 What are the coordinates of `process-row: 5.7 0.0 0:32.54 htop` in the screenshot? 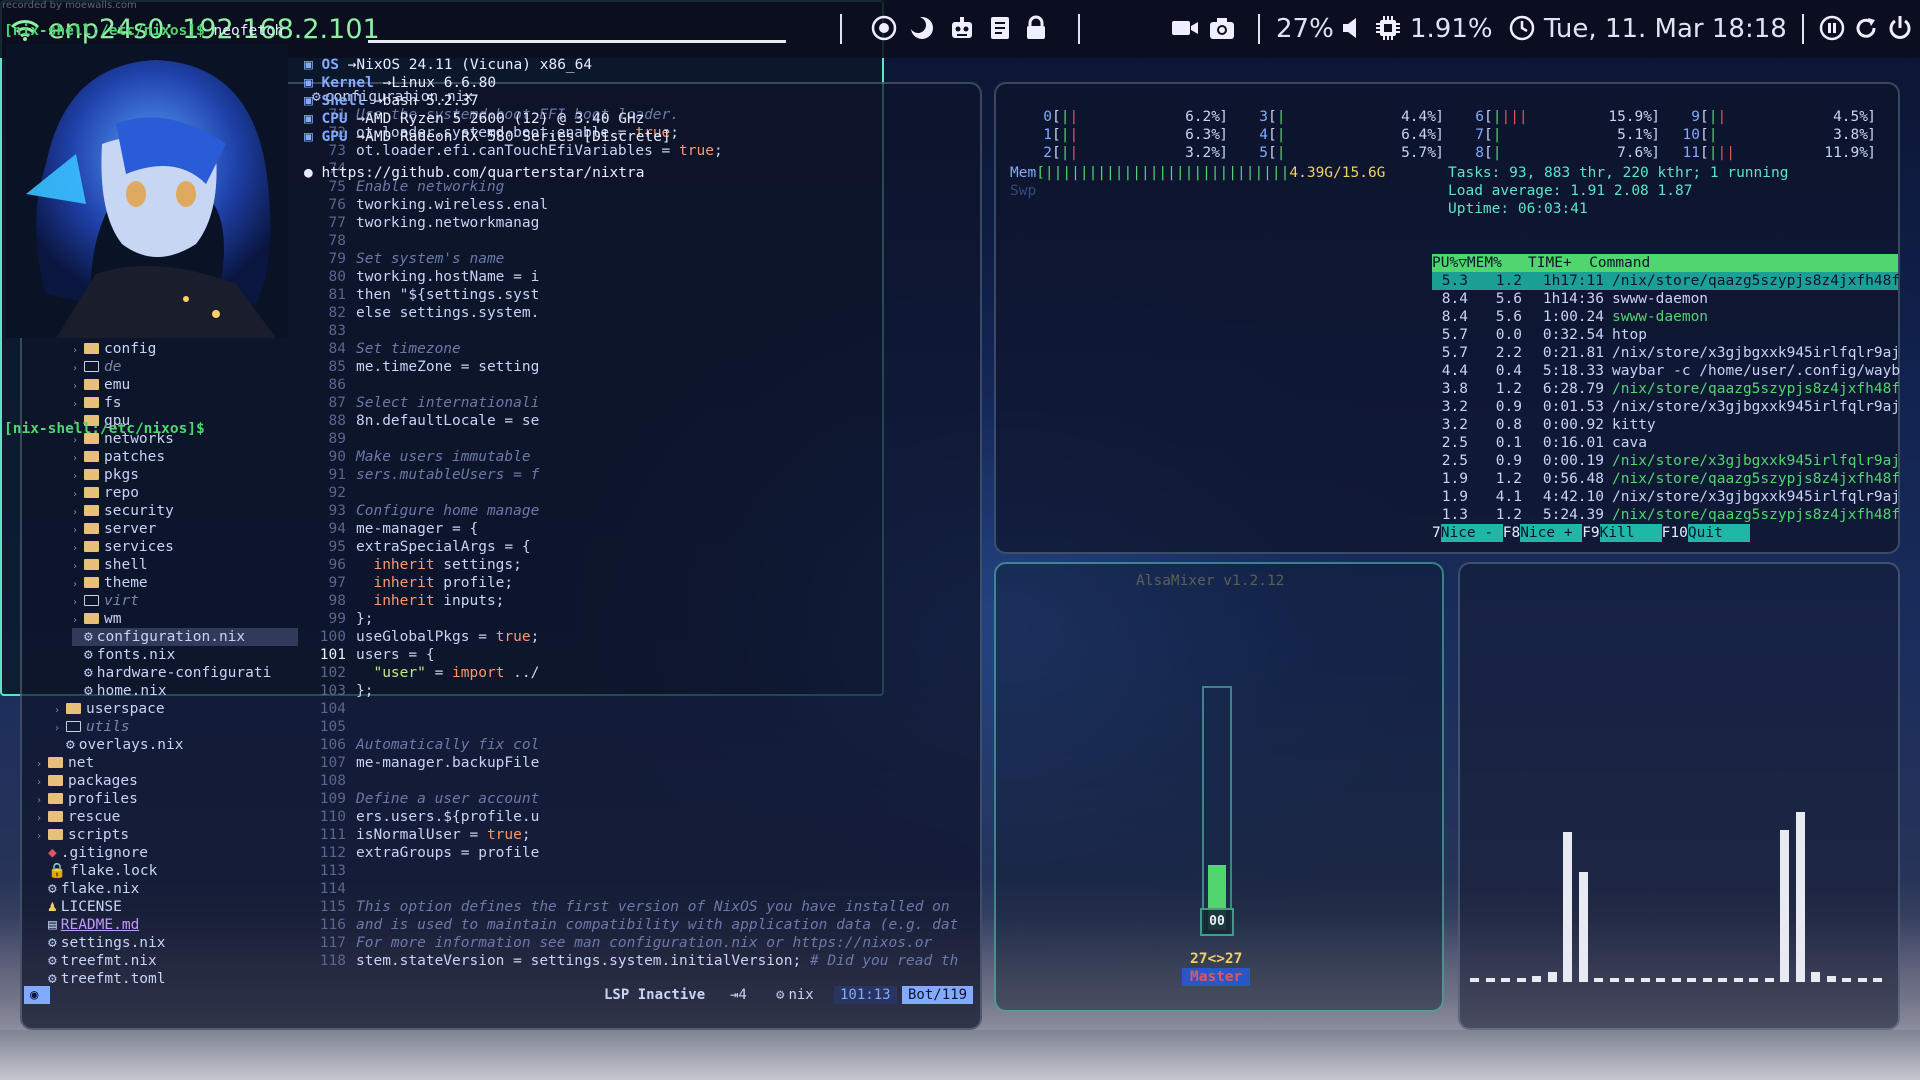 It's located at (1665, 335).